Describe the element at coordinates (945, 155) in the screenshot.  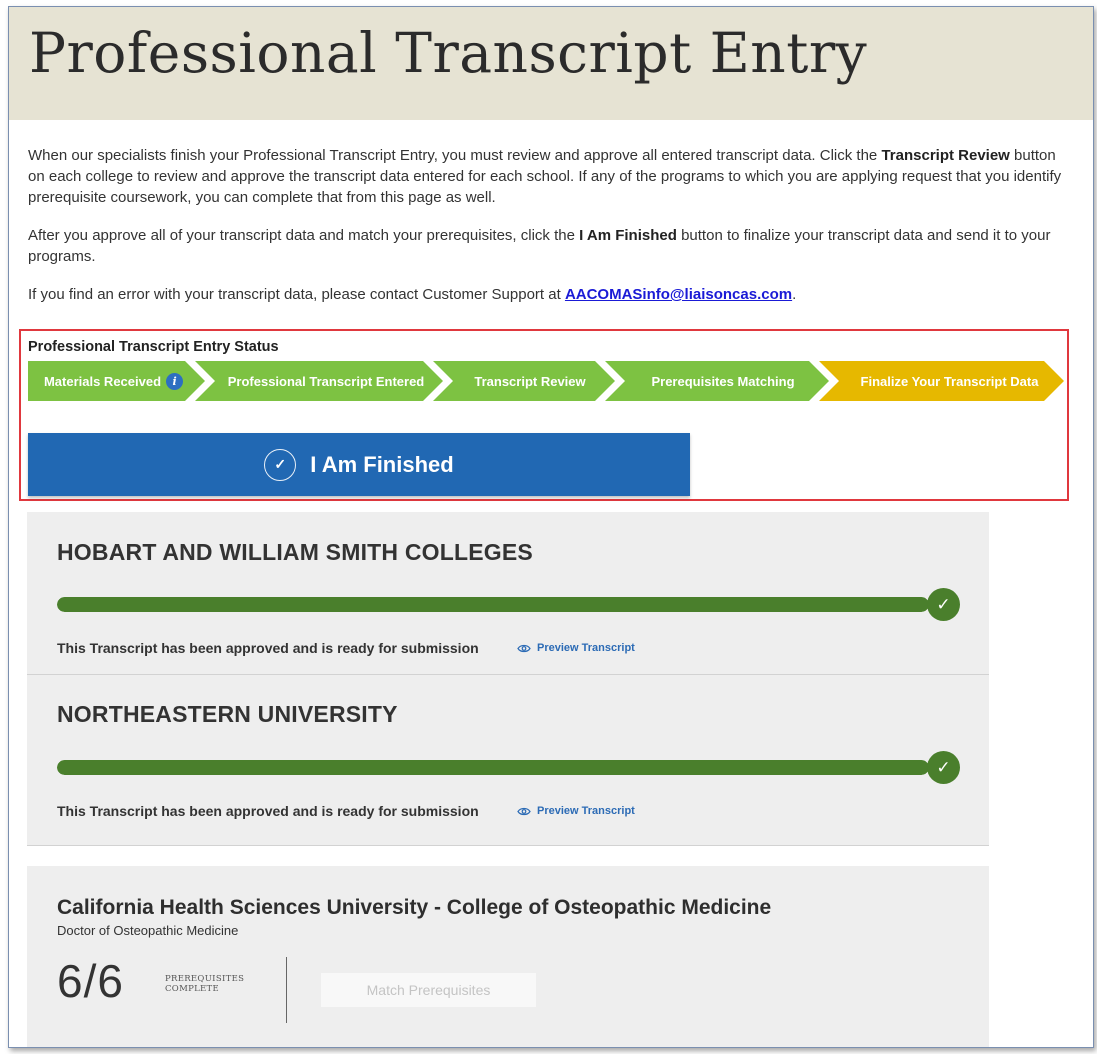
I see `transcript-review-emphasis: Transcript Review` at that location.